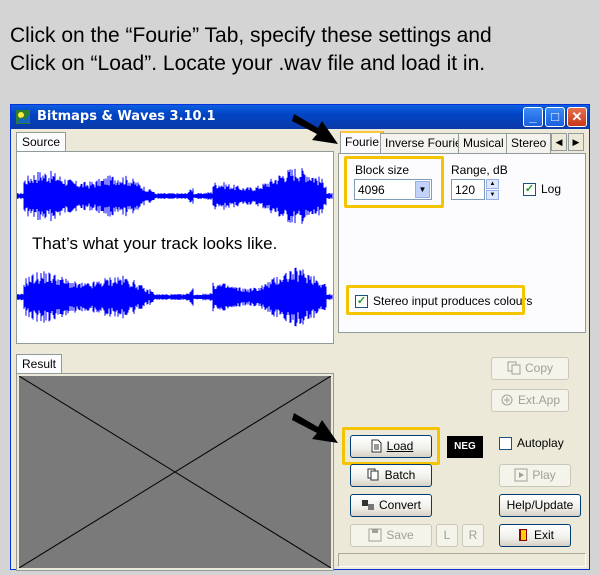  I want to click on log-checkbox: ✓, so click(529, 189).